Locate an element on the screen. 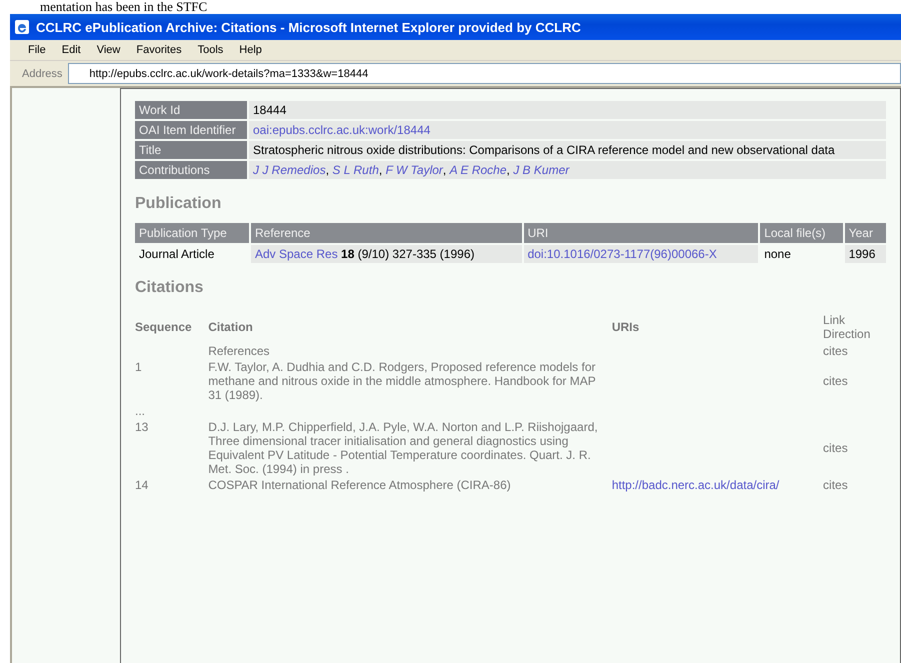  author-link: S L Ruth is located at coordinates (355, 170).